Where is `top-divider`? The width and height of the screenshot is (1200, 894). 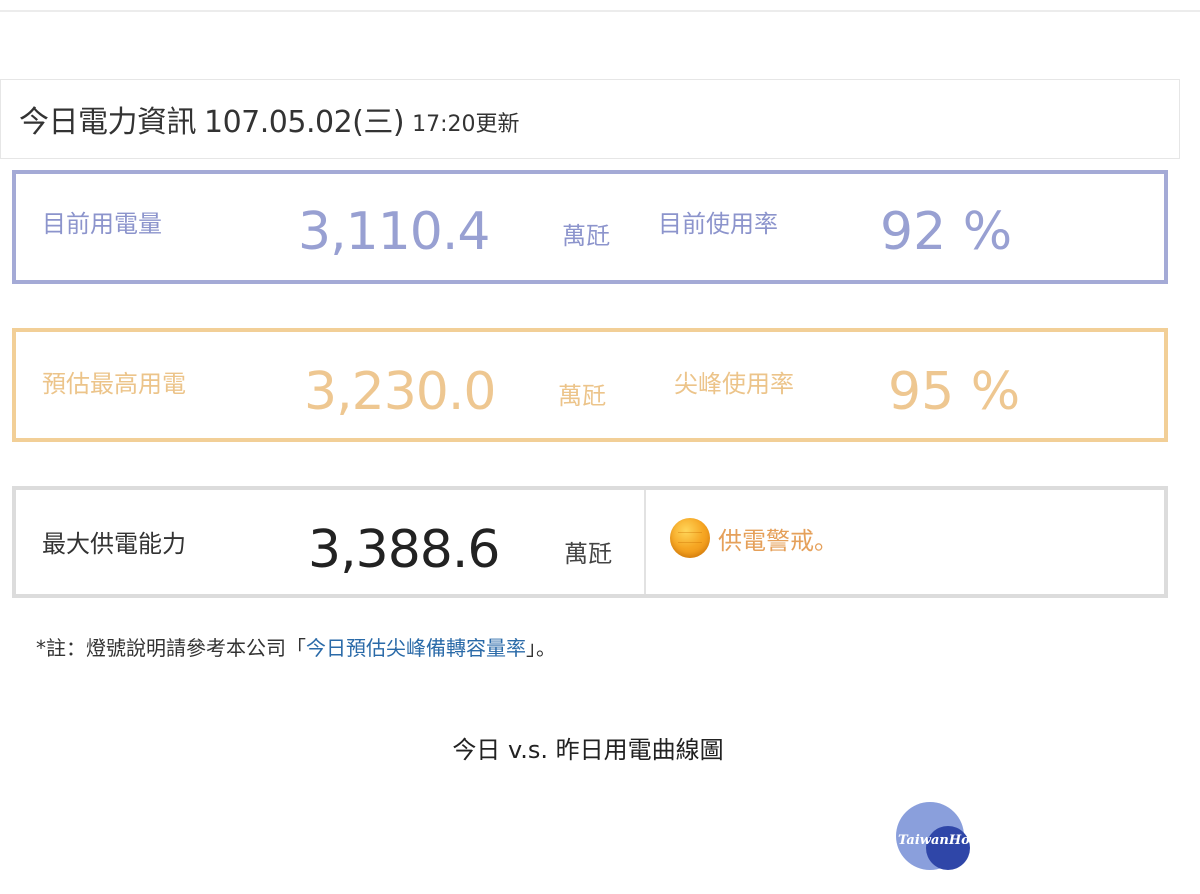
top-divider is located at coordinates (600, 11).